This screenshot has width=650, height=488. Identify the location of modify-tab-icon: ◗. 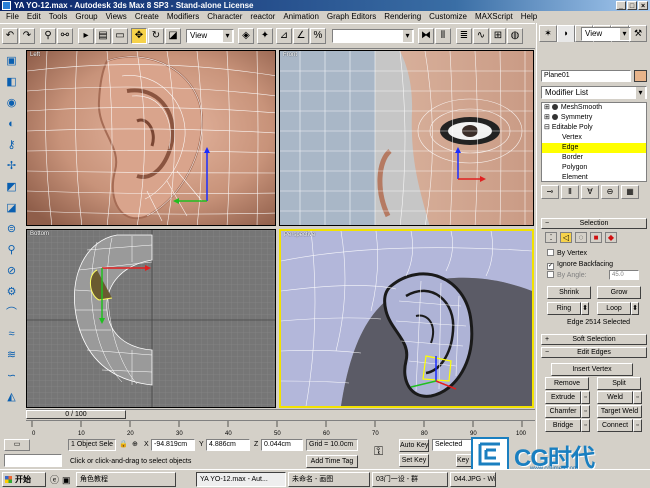
(566, 33).